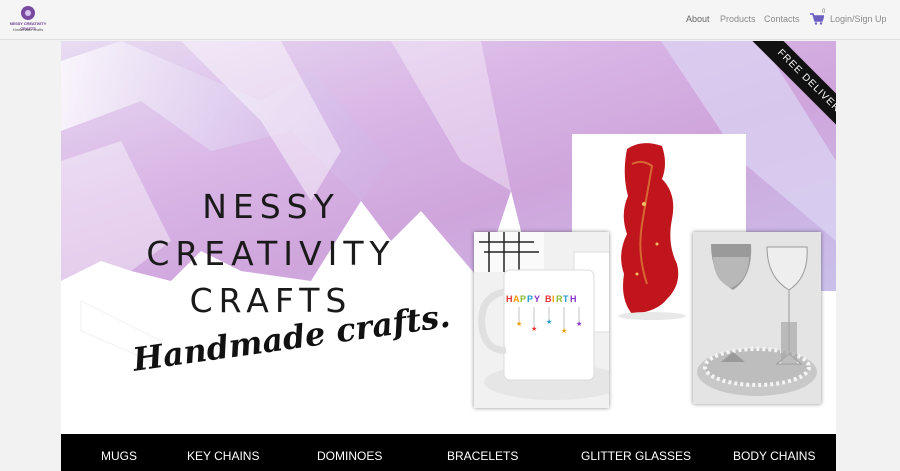  I want to click on svg-text: B, so click(548, 299).